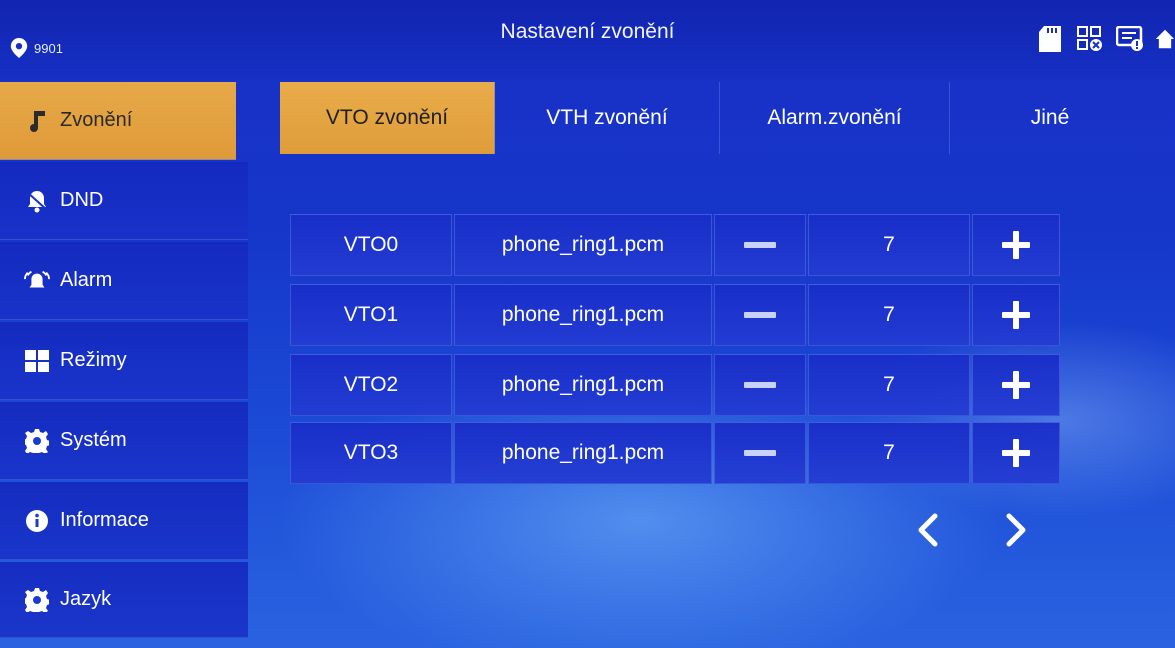 This screenshot has height=648, width=1175. What do you see at coordinates (82, 200) in the screenshot?
I see `sidebar-item-label: DND` at bounding box center [82, 200].